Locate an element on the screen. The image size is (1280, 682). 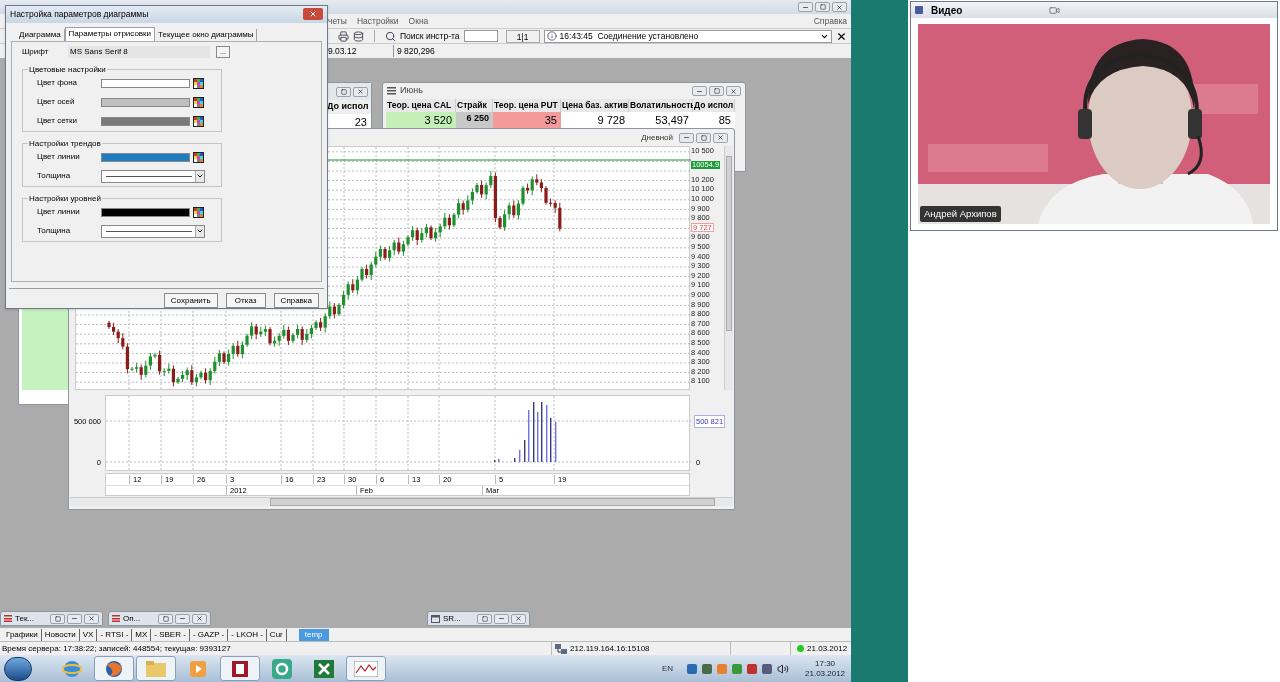
menu-item: четы is located at coordinates (337, 21).